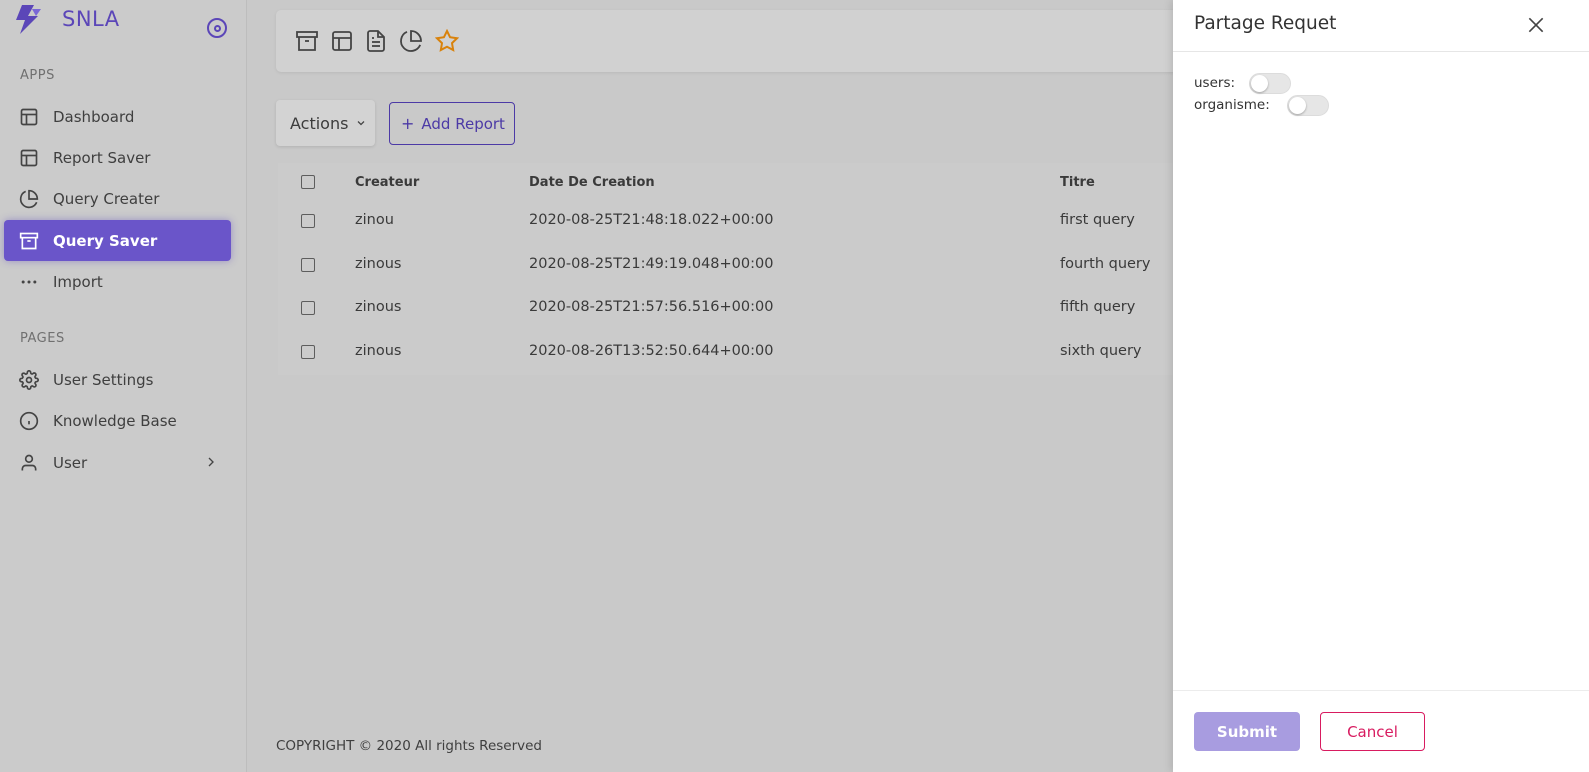 Image resolution: width=1589 pixels, height=772 pixels. What do you see at coordinates (731, 41) in the screenshot?
I see `toolbar` at bounding box center [731, 41].